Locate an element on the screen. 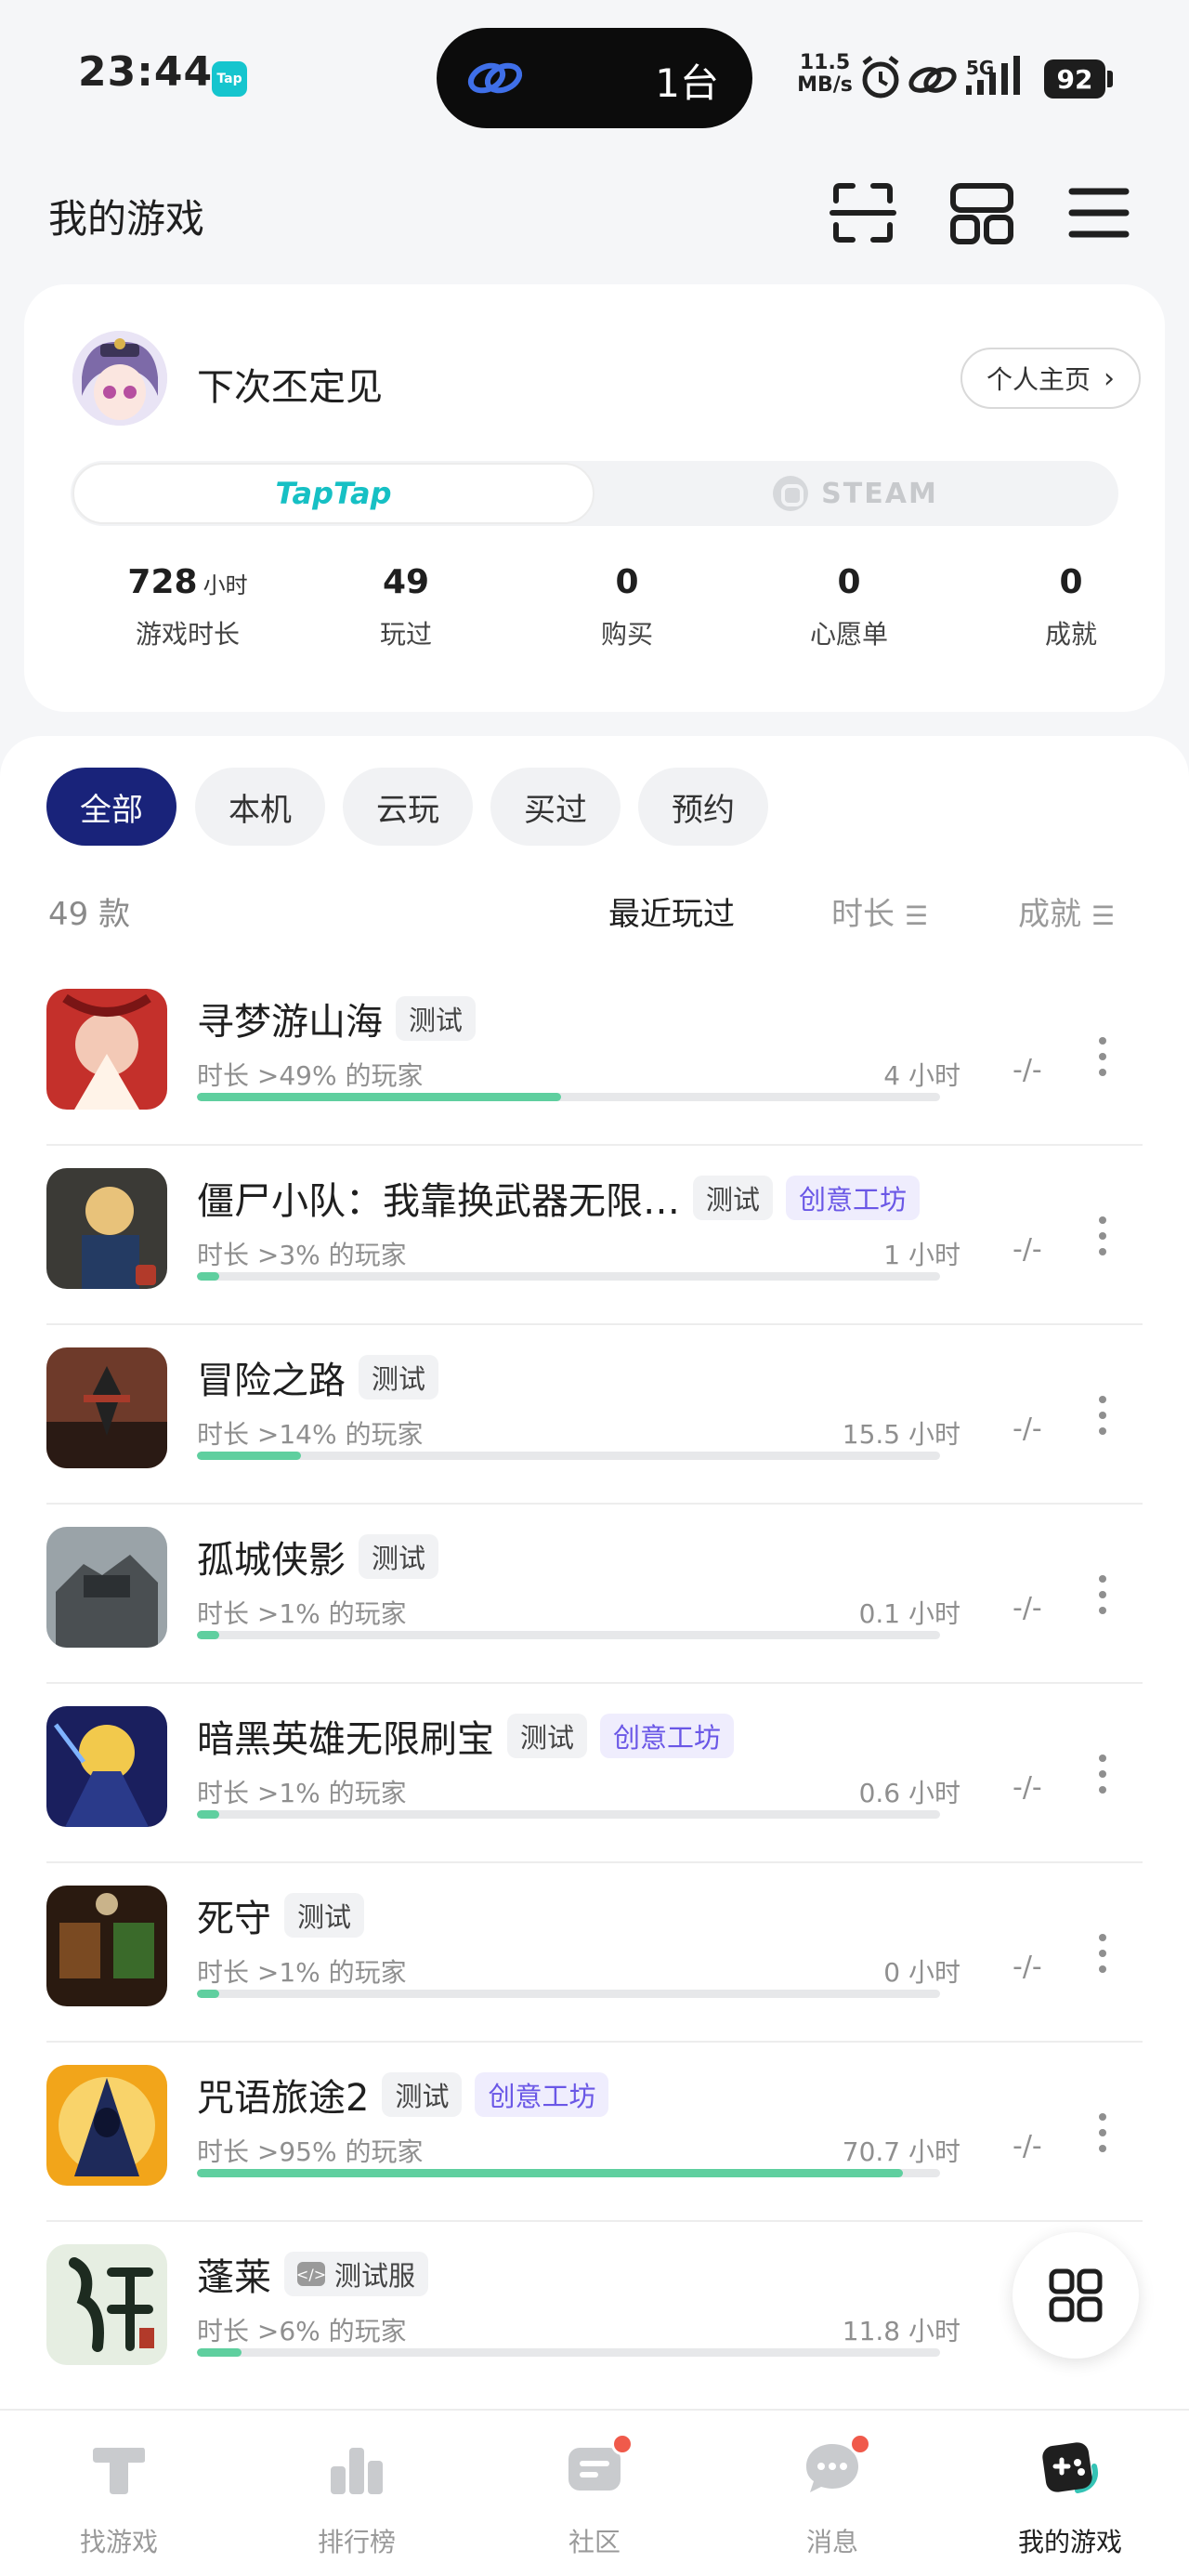 The height and width of the screenshot is (2576, 1189). community-badge is located at coordinates (623, 2444).